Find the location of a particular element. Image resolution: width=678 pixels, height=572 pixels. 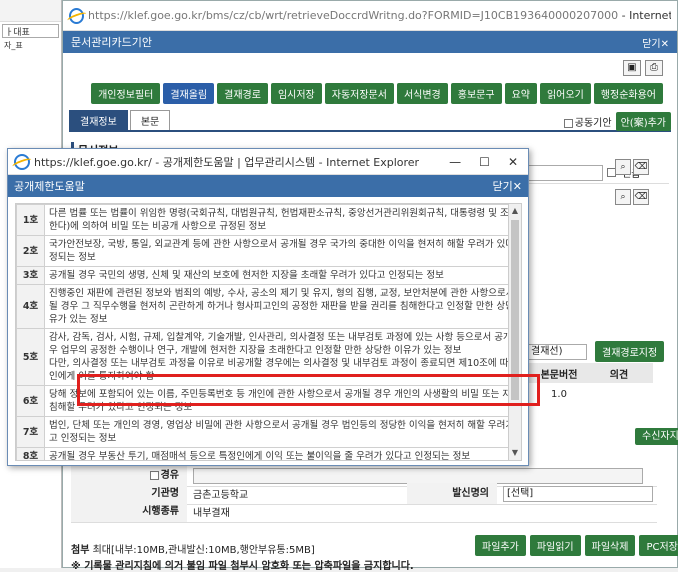

action-button: 결재경로 is located at coordinates (242, 93).